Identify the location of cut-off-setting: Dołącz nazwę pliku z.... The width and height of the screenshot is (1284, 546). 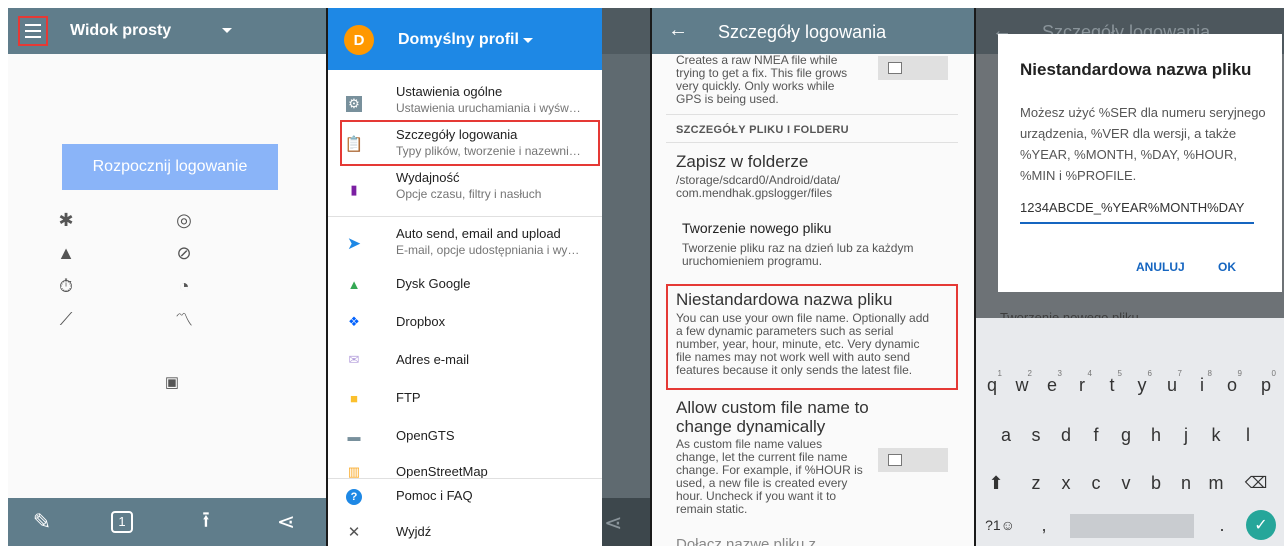
(752, 541).